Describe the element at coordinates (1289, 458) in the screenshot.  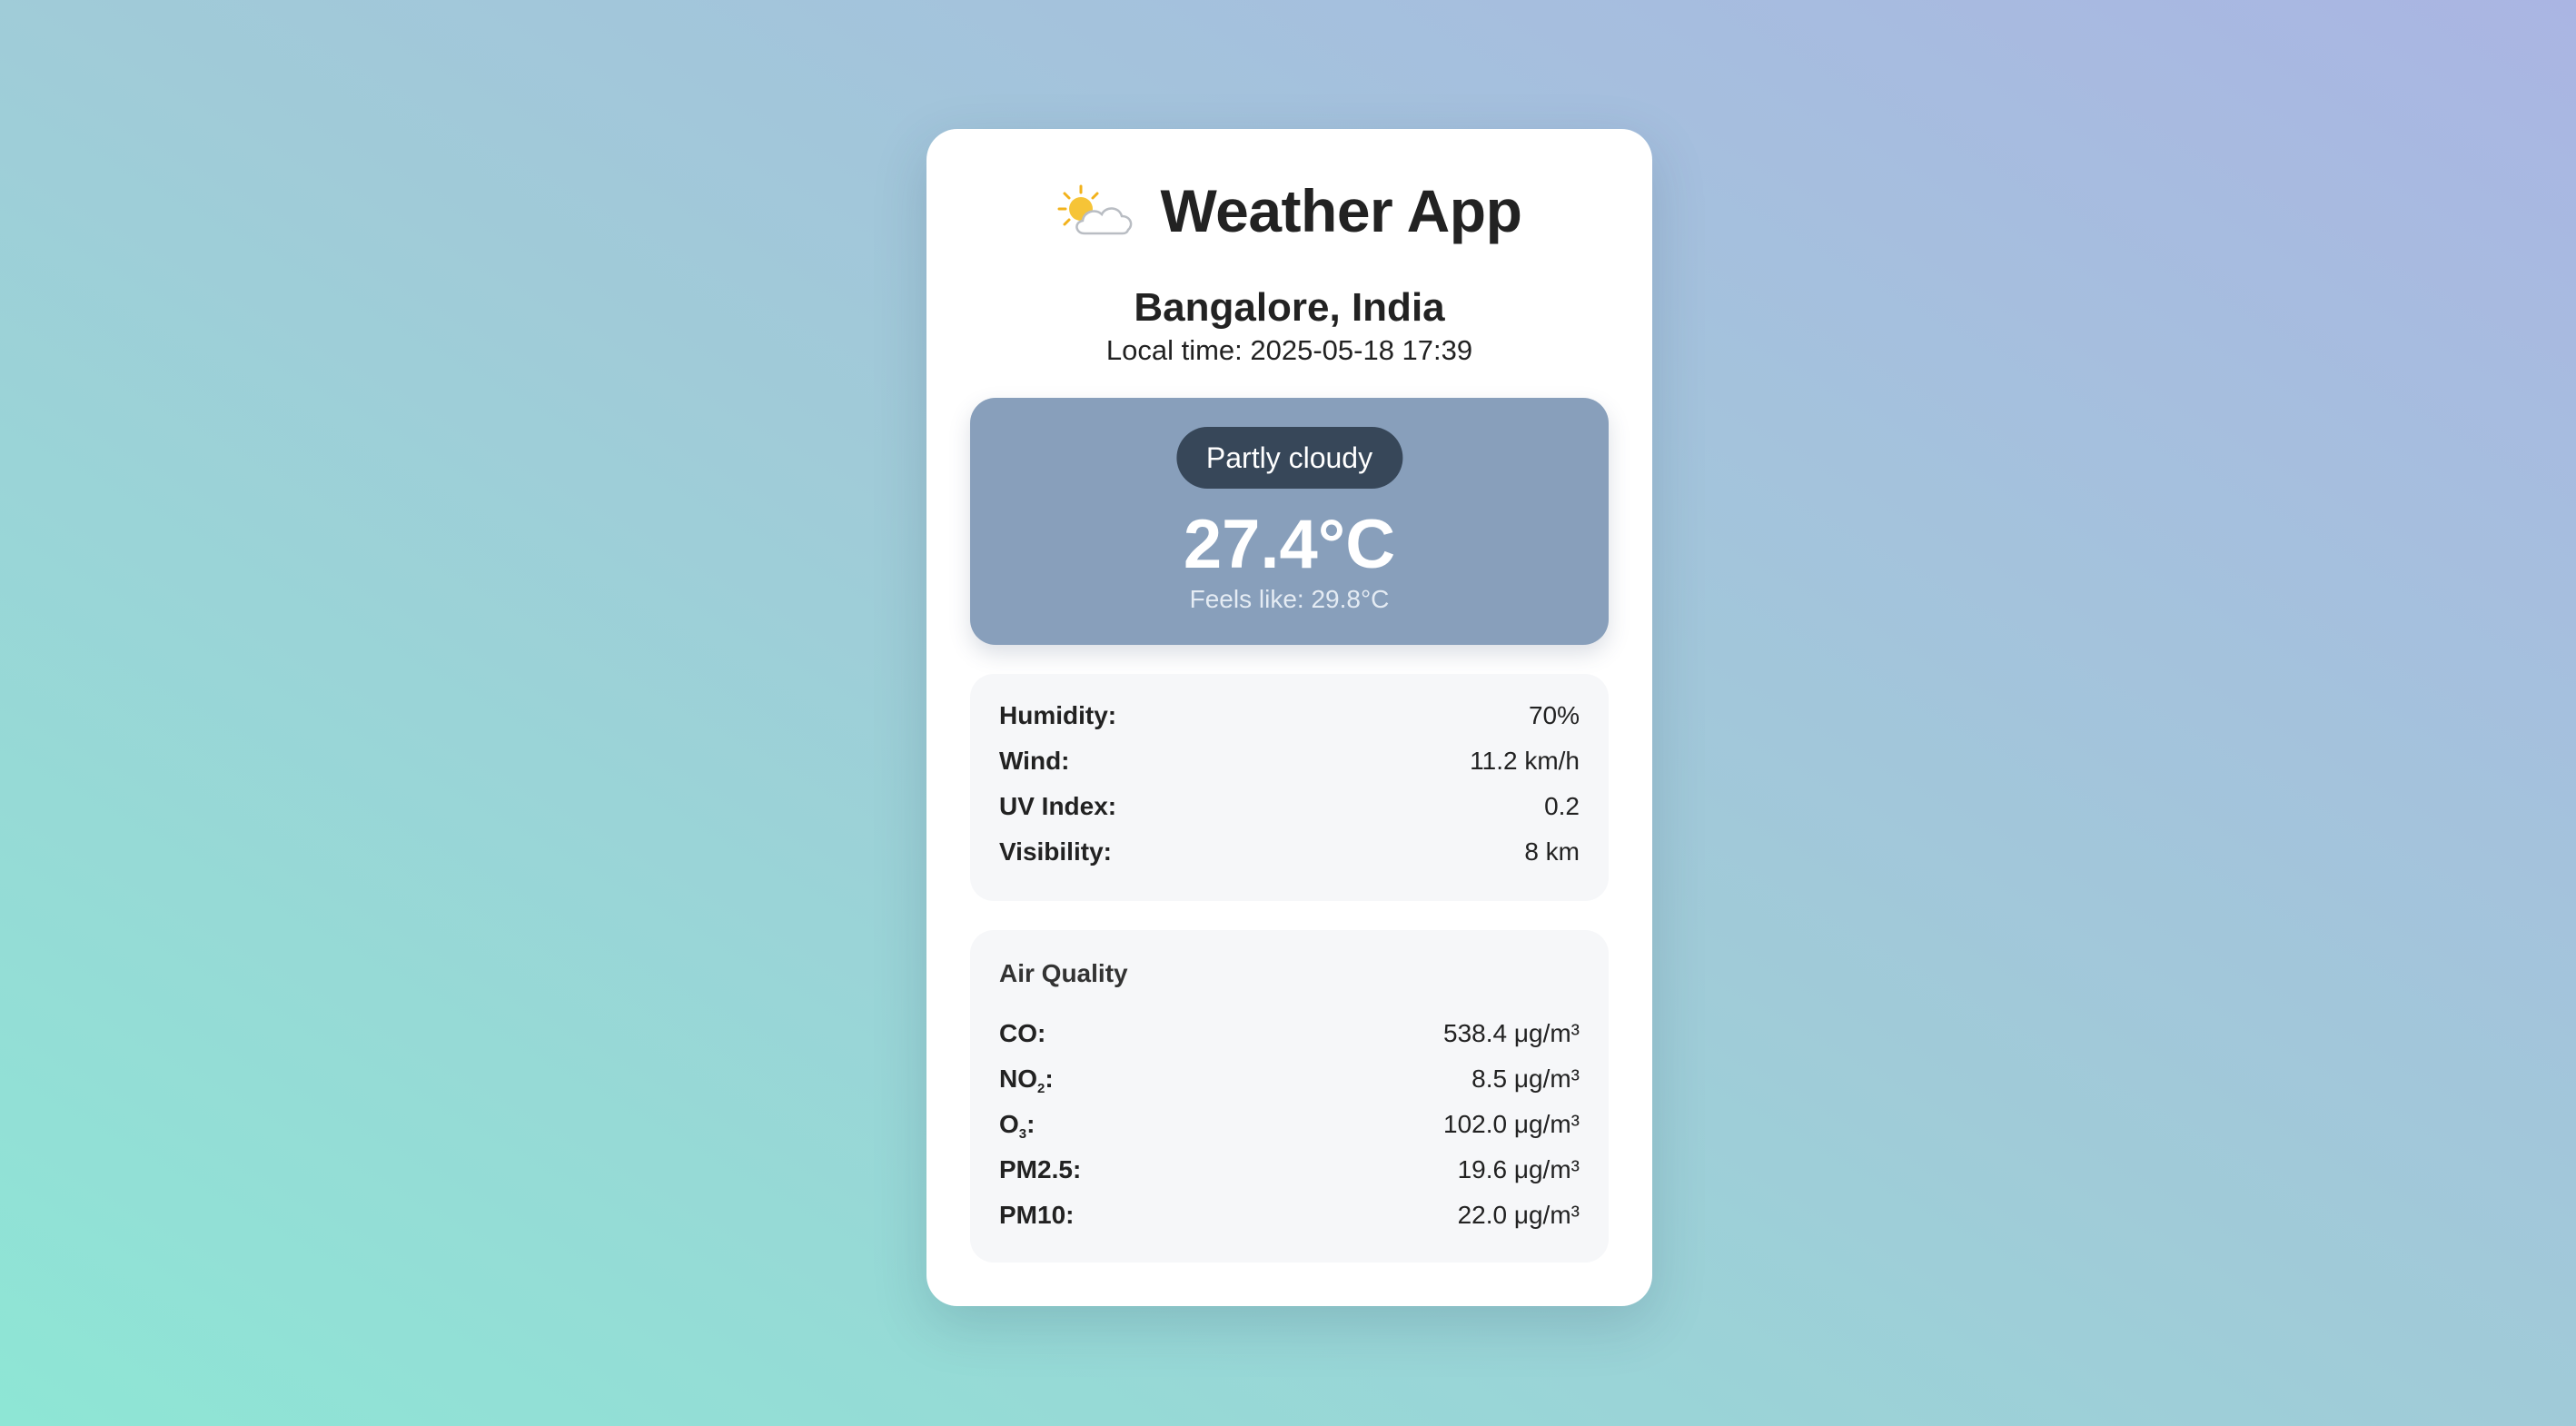
I see `condition-badge: Partly cloudy` at that location.